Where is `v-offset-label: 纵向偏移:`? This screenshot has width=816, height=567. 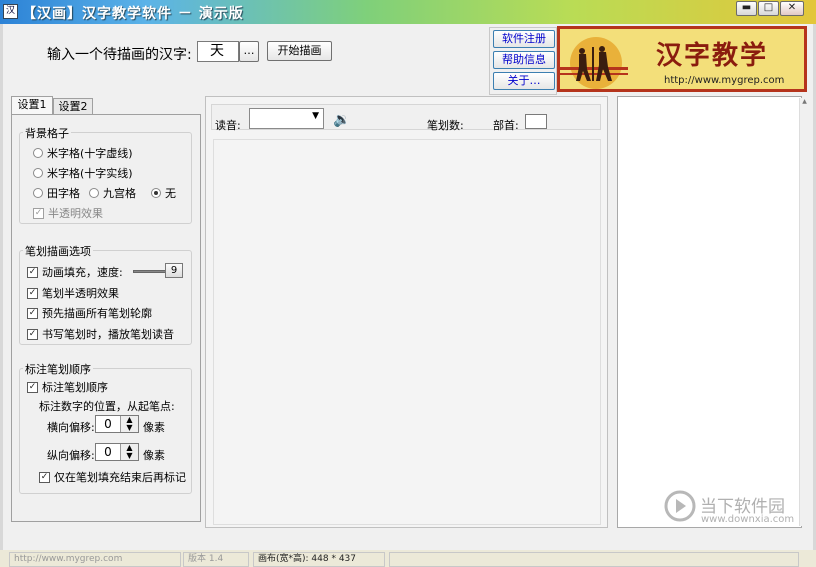
v-offset-label: 纵向偏移: is located at coordinates (71, 455).